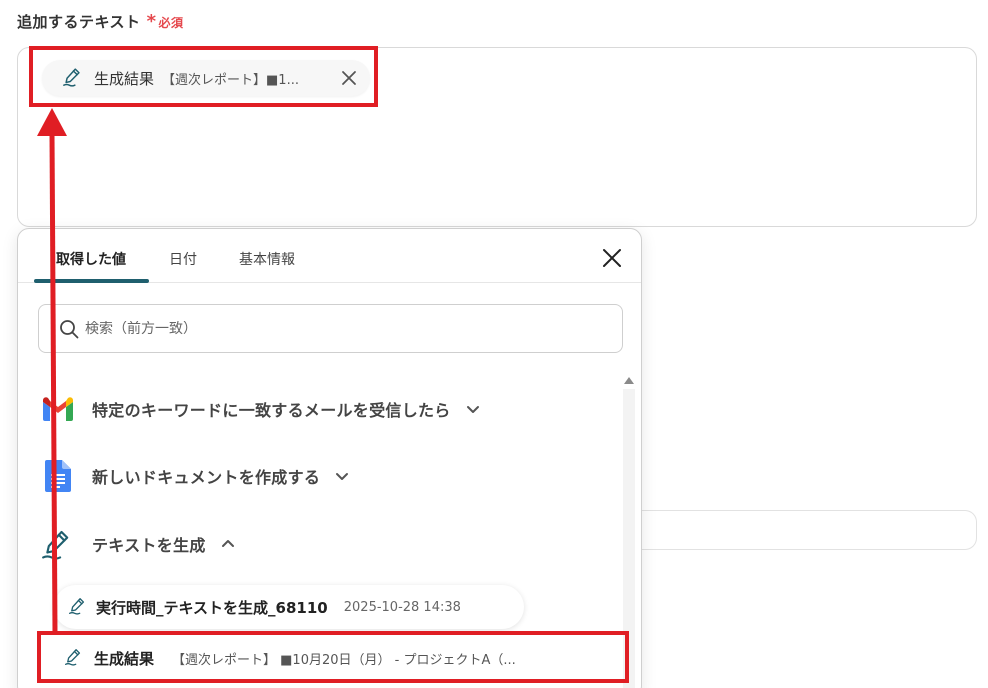 This screenshot has height=688, width=988. I want to click on group-gmail-trigger: 特定のキーワードに一致するメールを受信したら, so click(260, 409).